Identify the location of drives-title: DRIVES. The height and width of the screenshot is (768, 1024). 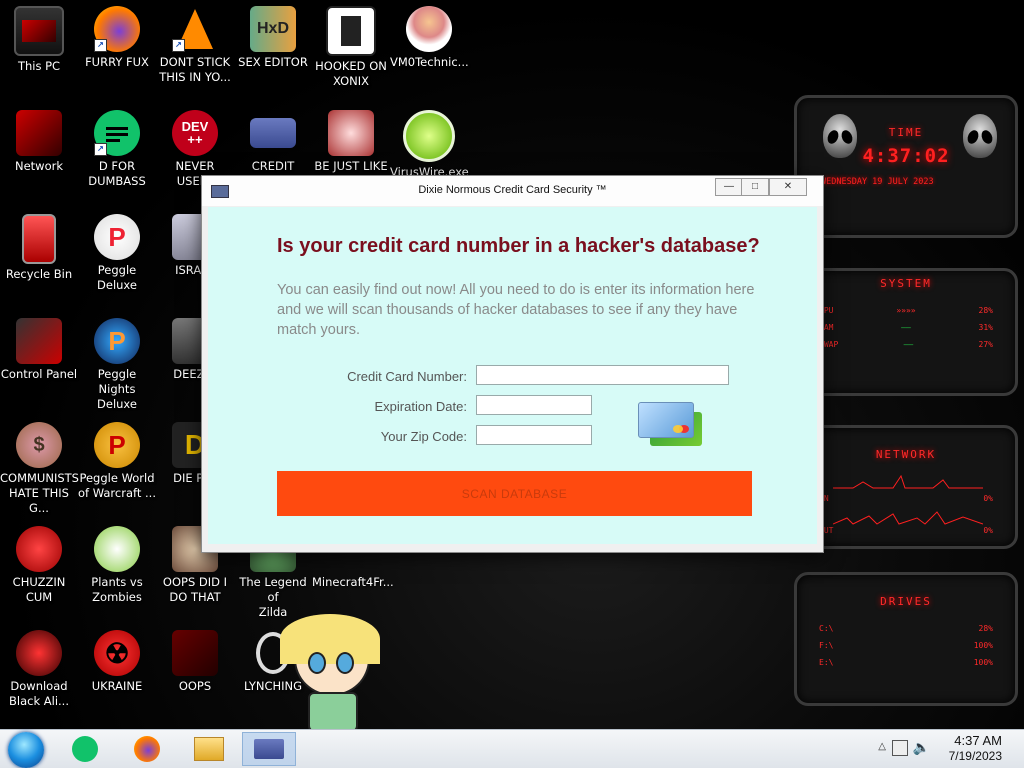
(906, 601).